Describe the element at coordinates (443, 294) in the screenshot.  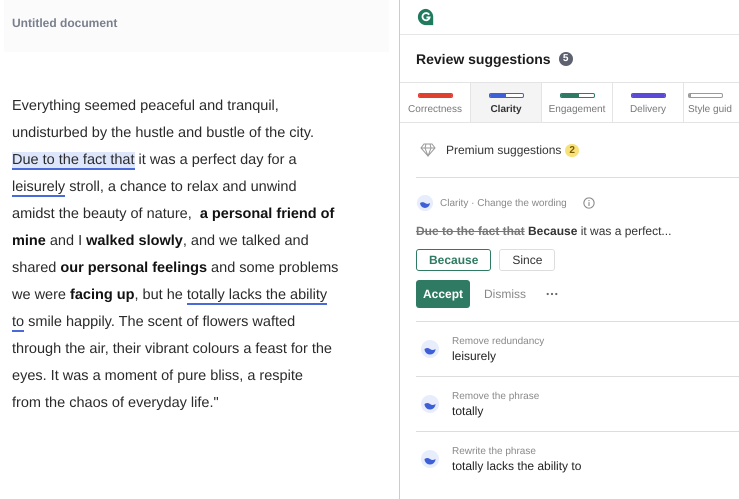
I see `accept-button: Accept` at that location.